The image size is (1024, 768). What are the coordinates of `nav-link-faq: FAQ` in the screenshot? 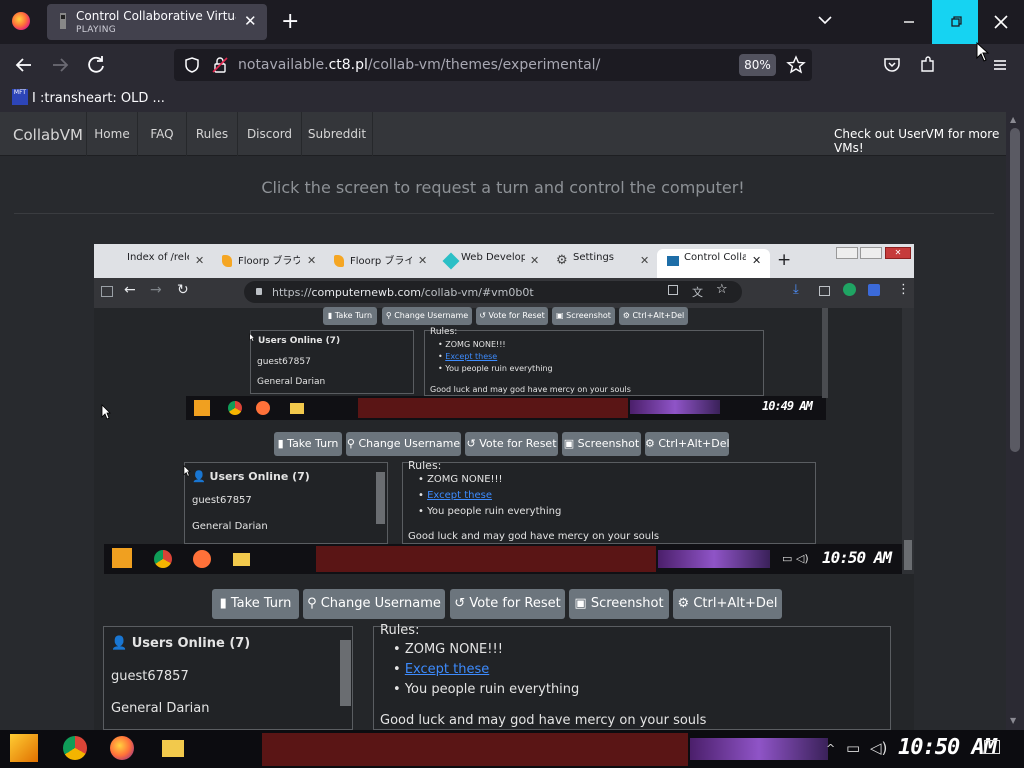 It's located at (161, 134).